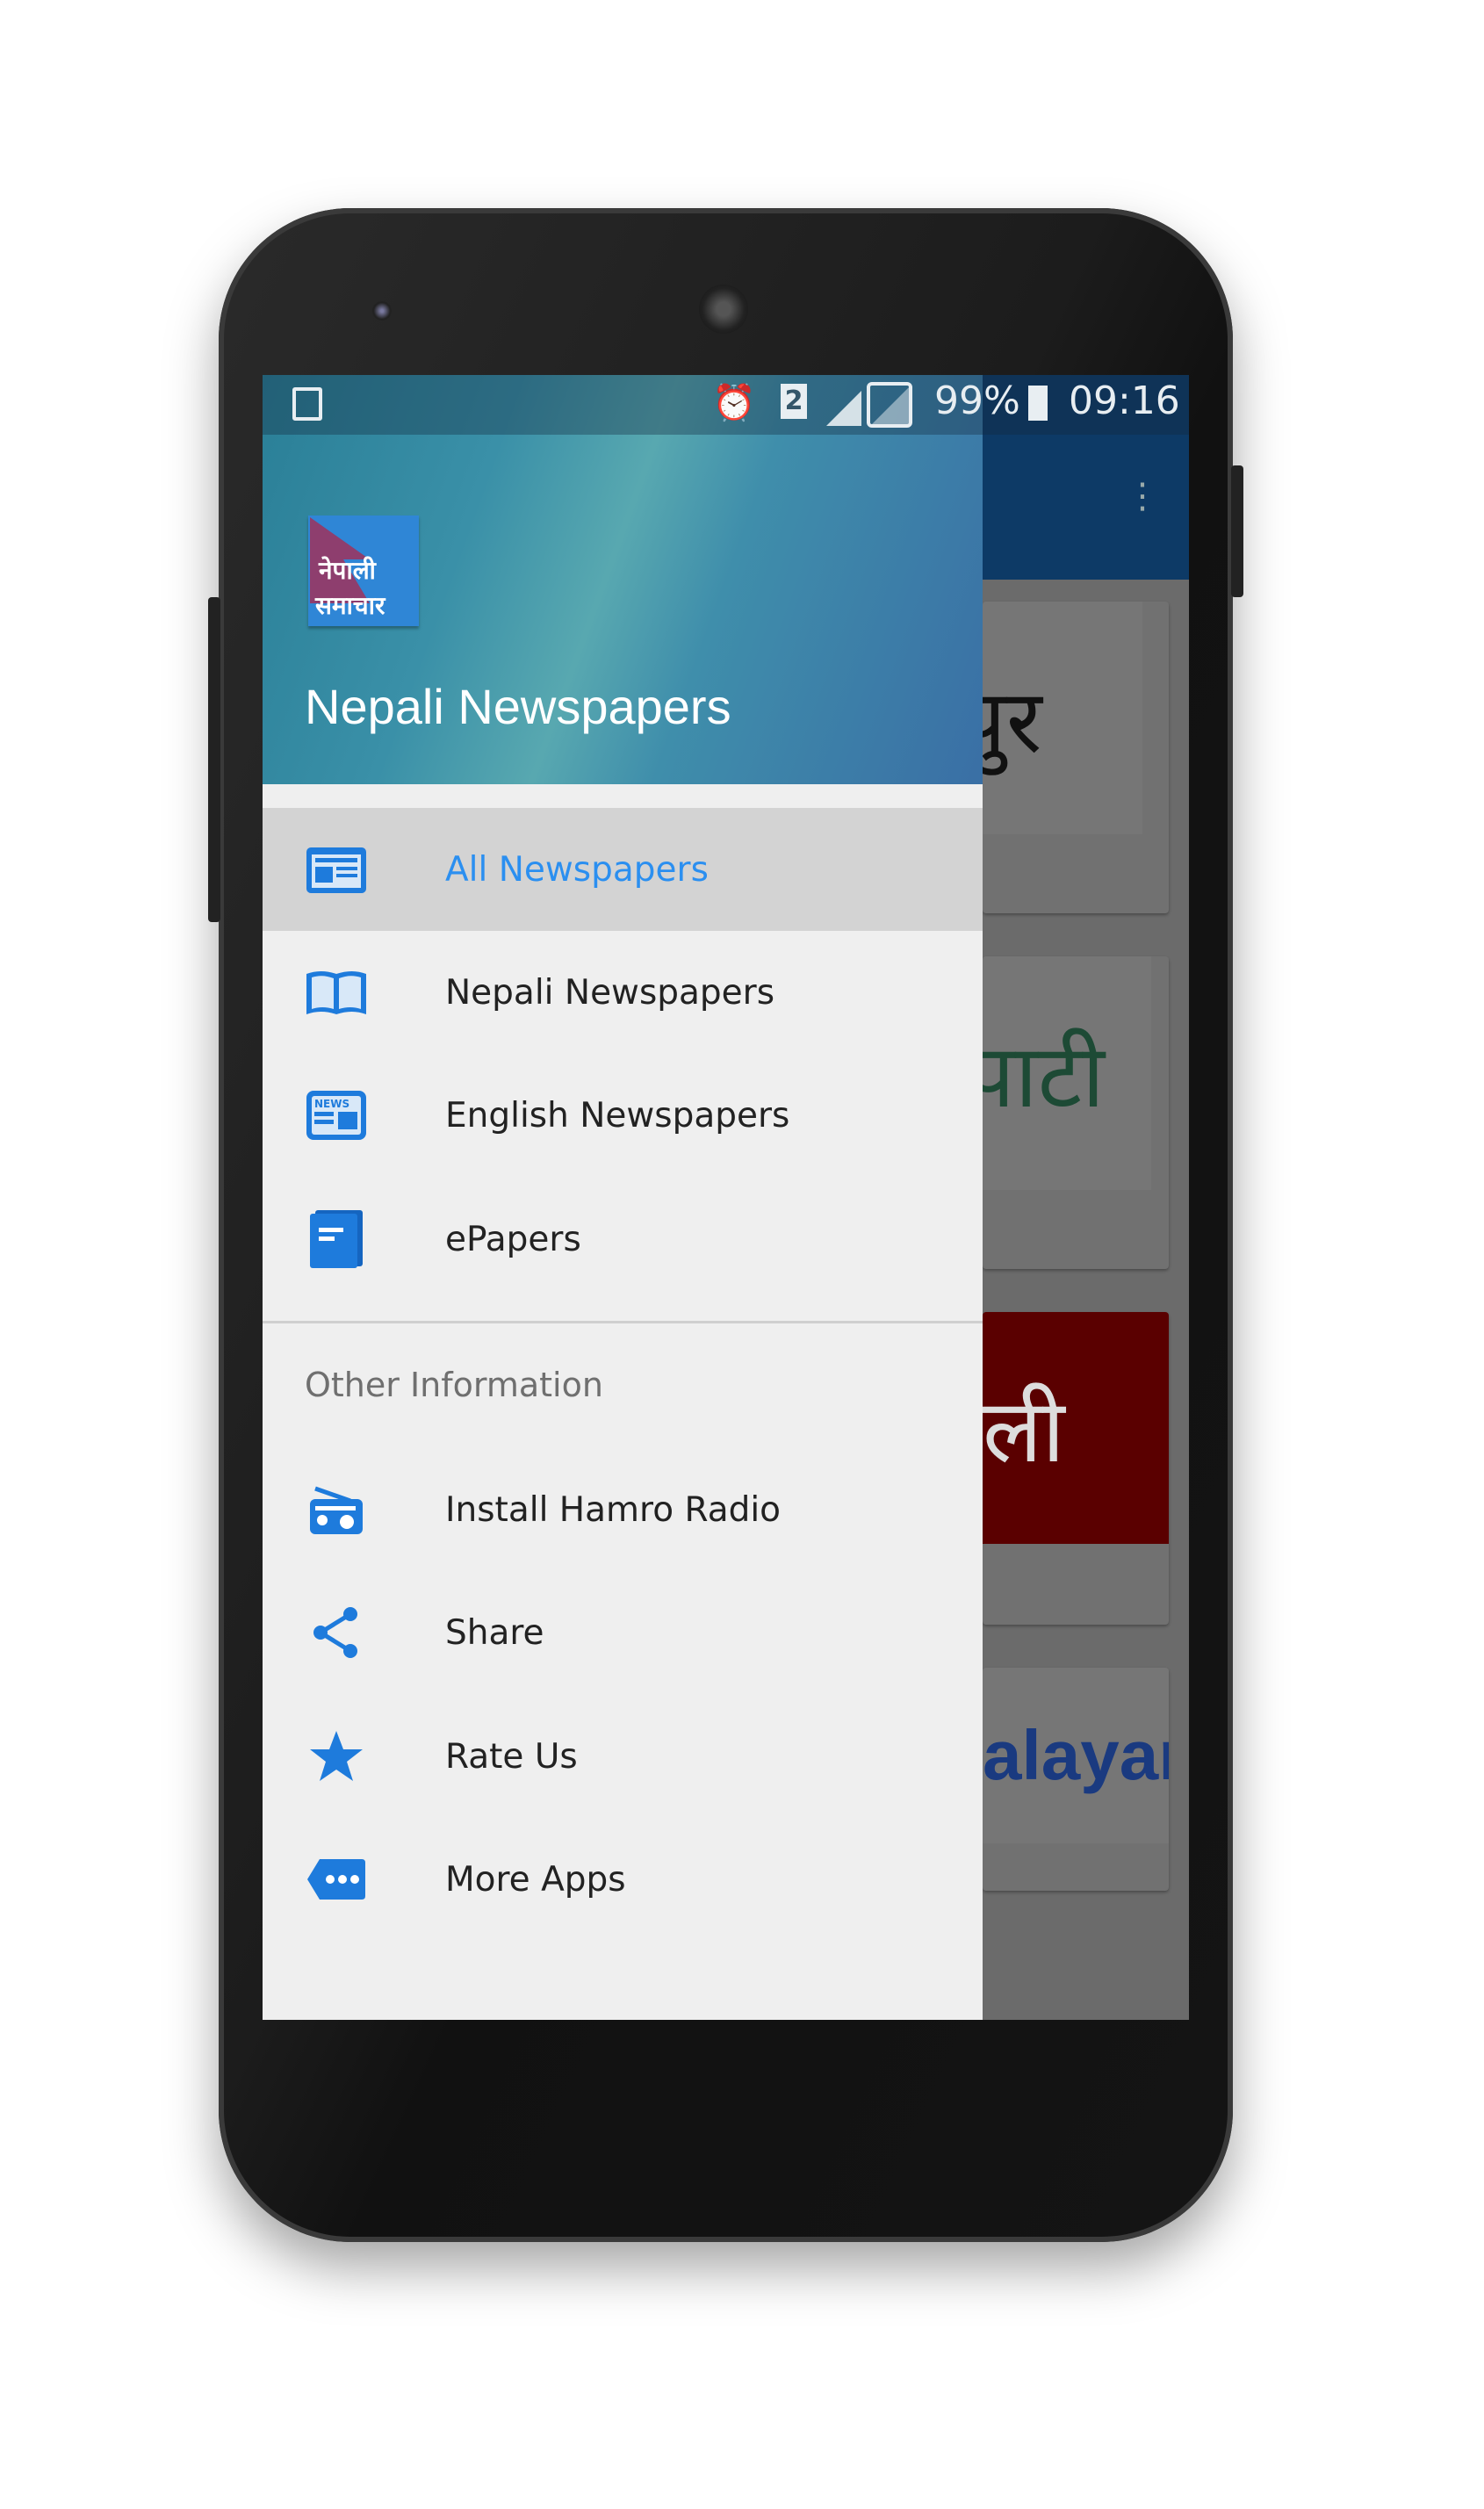  I want to click on battery-percent: 99%, so click(977, 401).